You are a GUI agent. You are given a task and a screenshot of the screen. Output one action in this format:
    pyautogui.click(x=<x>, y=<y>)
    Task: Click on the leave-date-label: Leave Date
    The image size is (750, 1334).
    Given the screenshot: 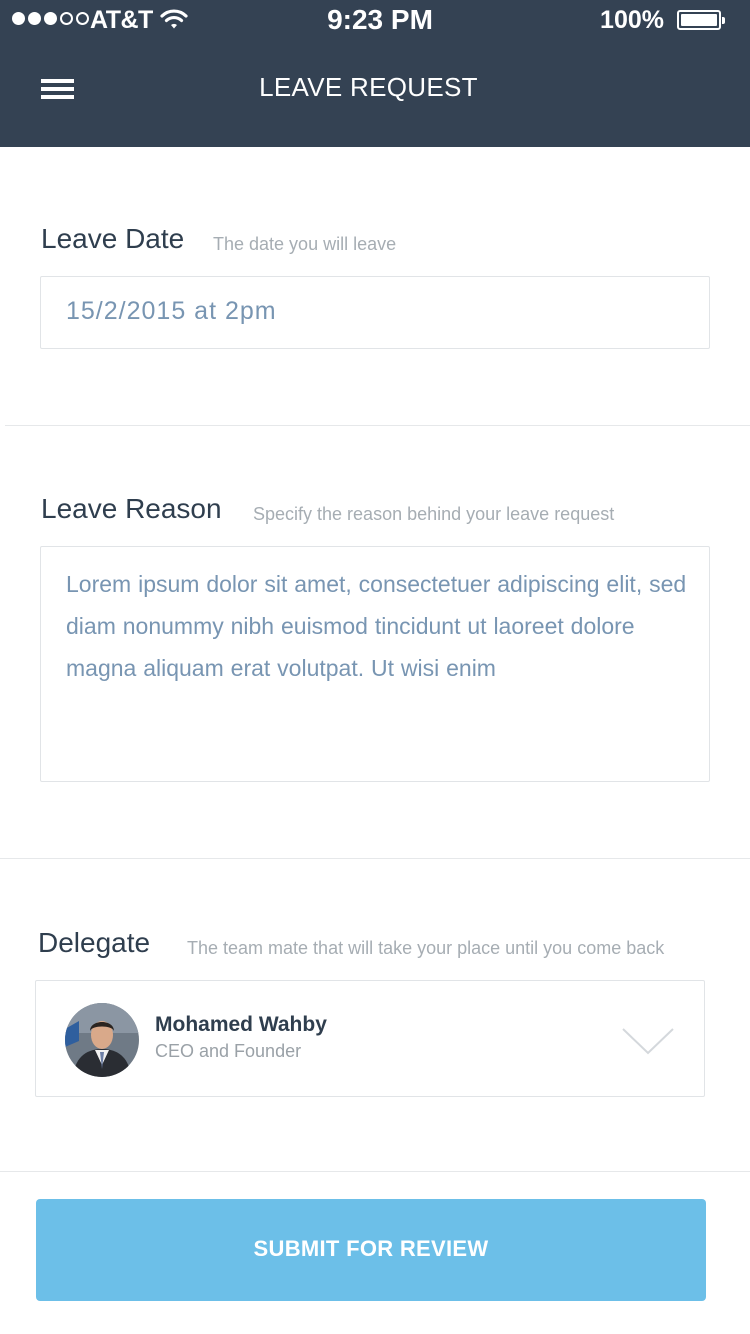 What is the action you would take?
    pyautogui.click(x=113, y=238)
    